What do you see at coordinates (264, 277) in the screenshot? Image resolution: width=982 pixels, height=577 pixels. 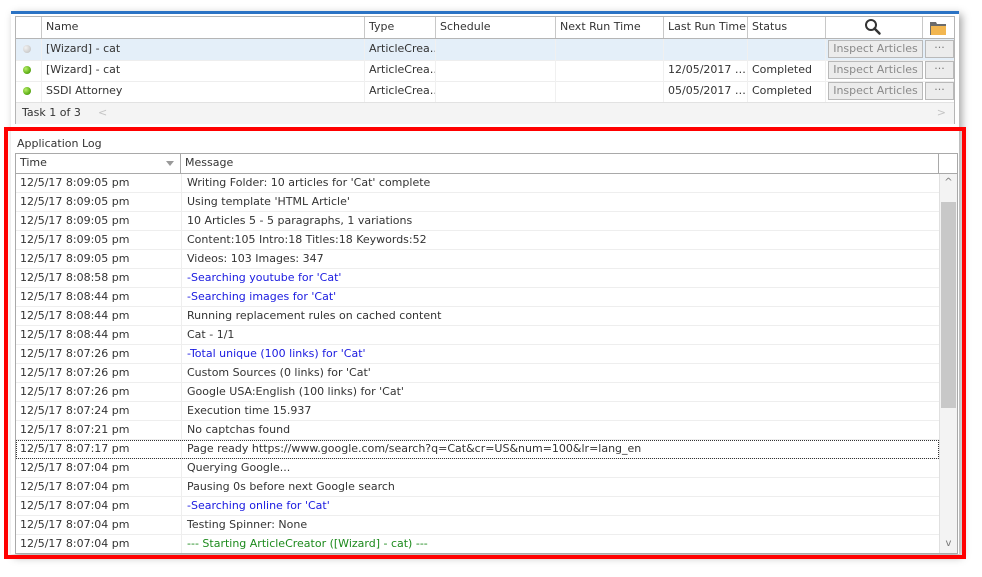 I see `log-message: -Searching youtube for 'Cat'` at bounding box center [264, 277].